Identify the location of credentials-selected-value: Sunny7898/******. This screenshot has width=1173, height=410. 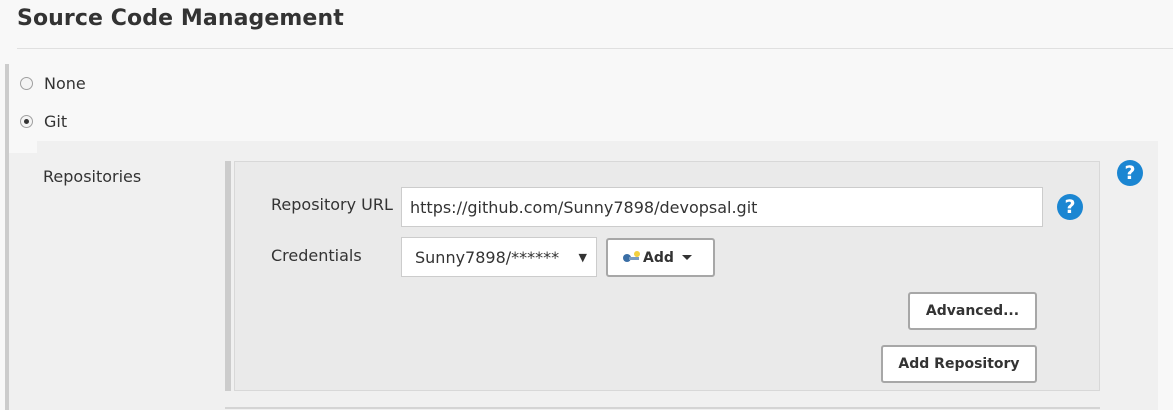
(487, 257).